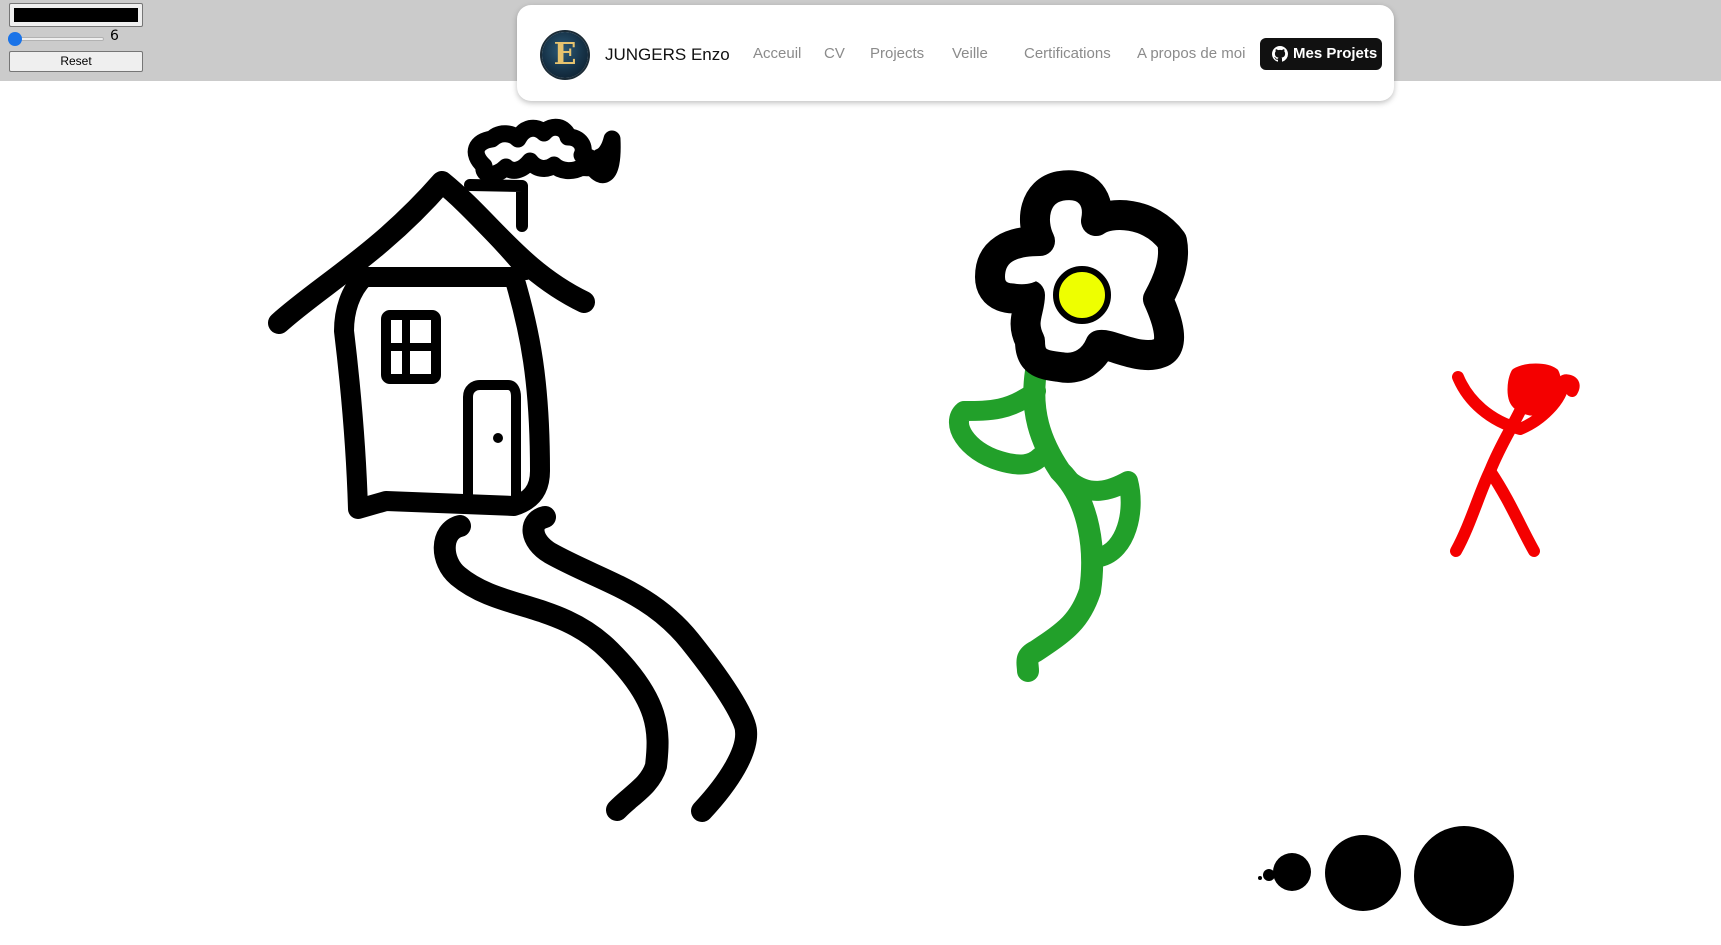 The height and width of the screenshot is (945, 1721). I want to click on logo-letter: E, so click(565, 54).